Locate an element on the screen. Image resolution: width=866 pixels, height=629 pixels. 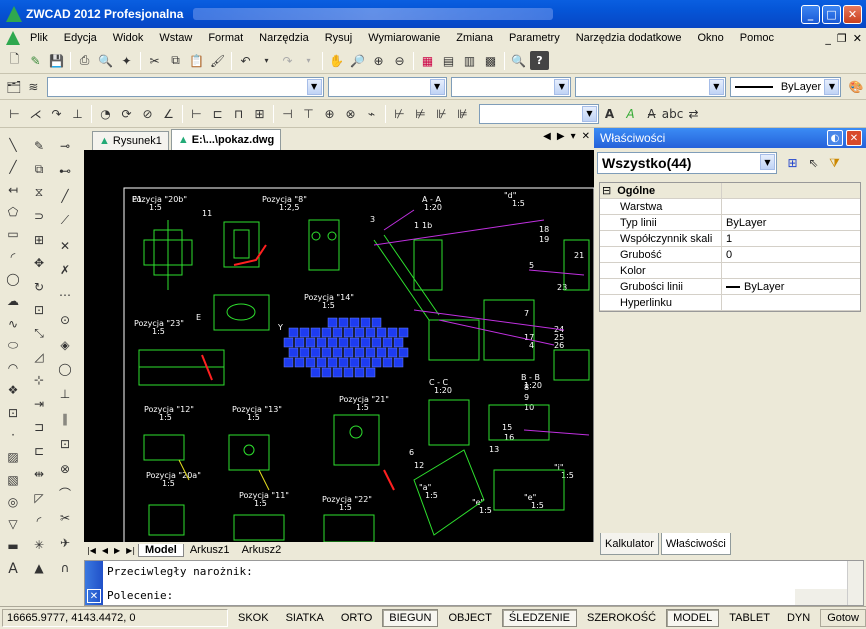
close-button: ✕ is located at coordinates (852, 14).